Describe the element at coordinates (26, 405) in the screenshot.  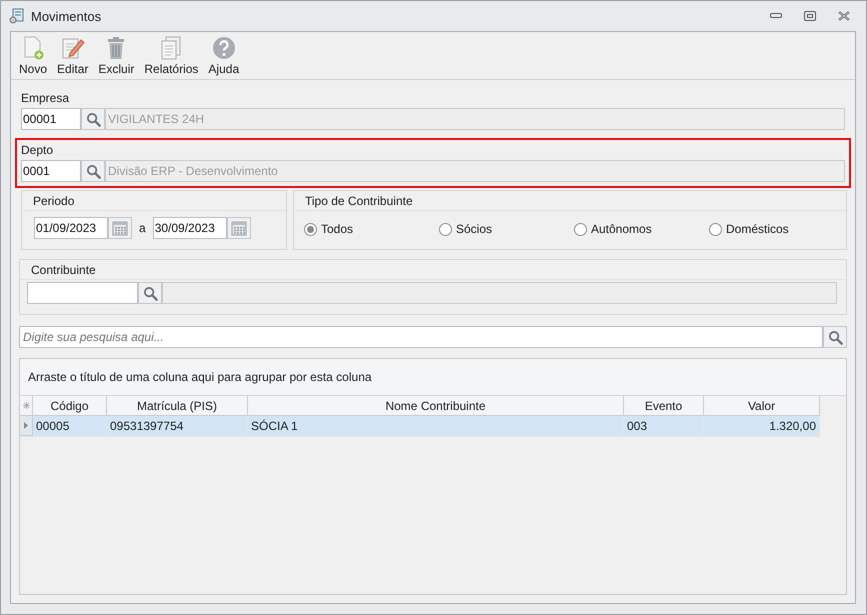
I see `asterisk-icon` at that location.